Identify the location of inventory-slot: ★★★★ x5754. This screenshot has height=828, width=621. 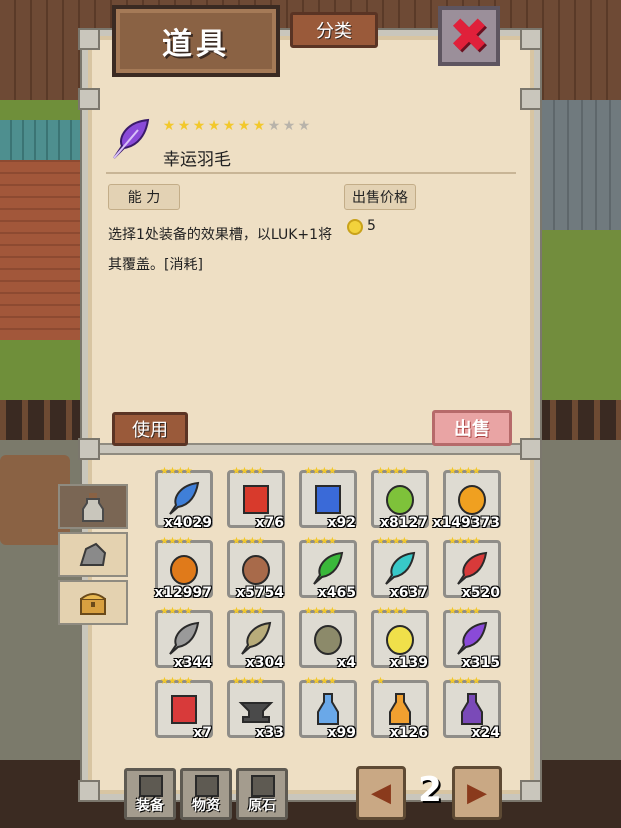
(256, 569).